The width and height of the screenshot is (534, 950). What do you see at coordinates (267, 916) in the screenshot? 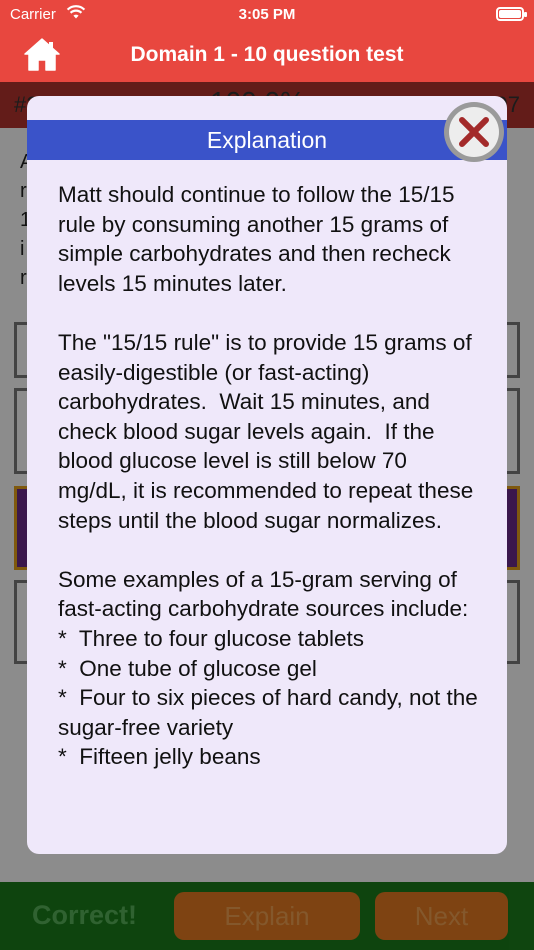
I see `bottom-dim-overlay` at bounding box center [267, 916].